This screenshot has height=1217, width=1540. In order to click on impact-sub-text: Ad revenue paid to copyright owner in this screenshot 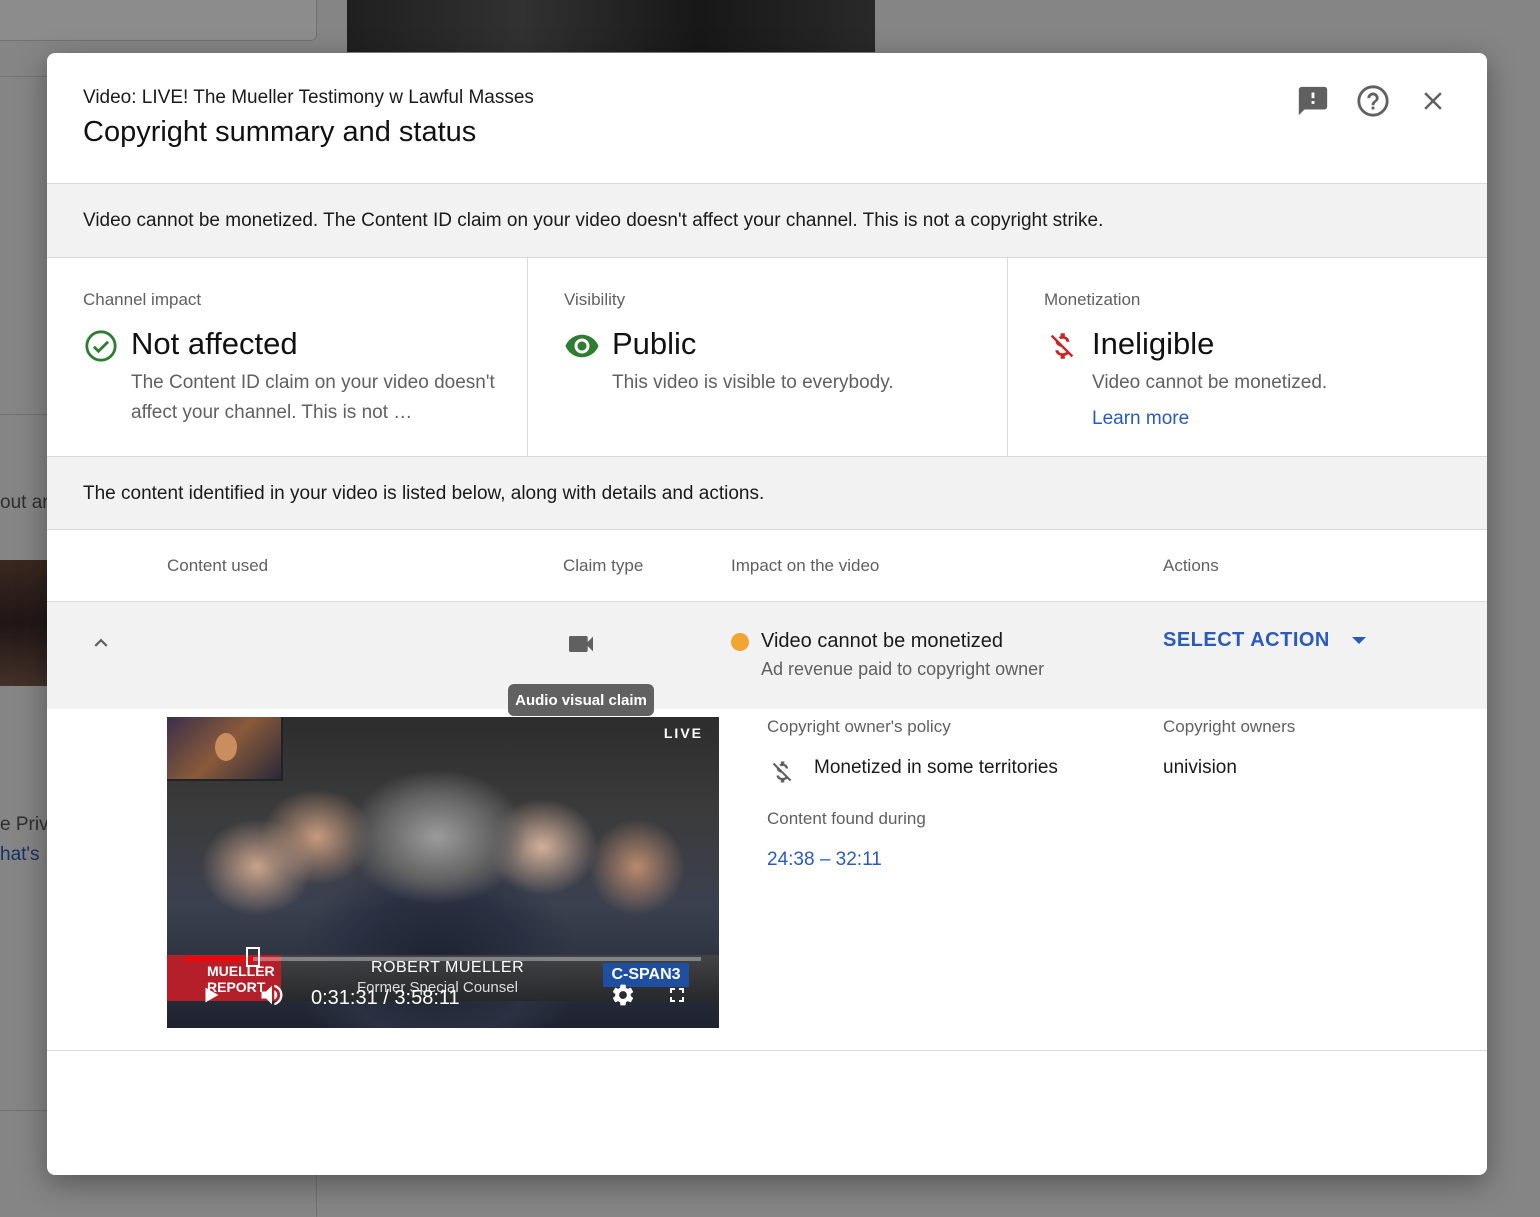, I will do `click(903, 669)`.